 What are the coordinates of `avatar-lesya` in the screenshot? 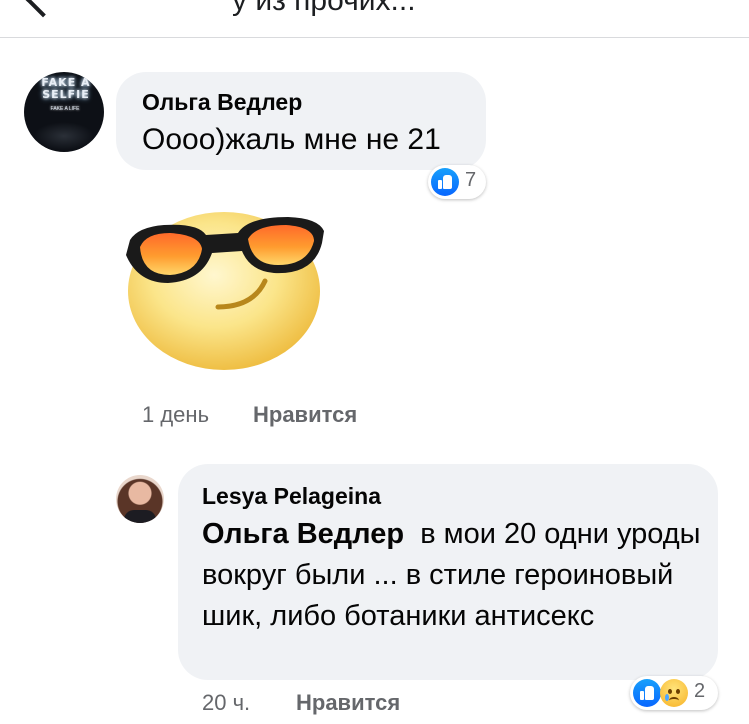 It's located at (140, 499).